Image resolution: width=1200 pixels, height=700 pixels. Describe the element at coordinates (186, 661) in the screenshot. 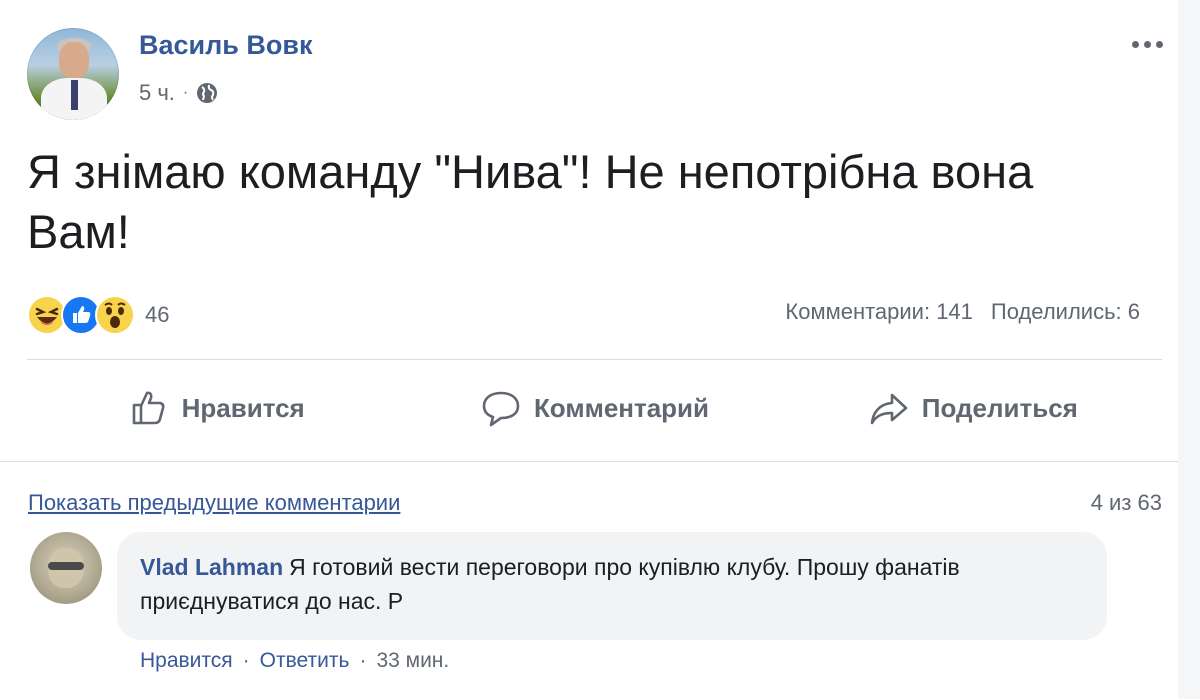

I see `comment-like-link: Нравится` at that location.